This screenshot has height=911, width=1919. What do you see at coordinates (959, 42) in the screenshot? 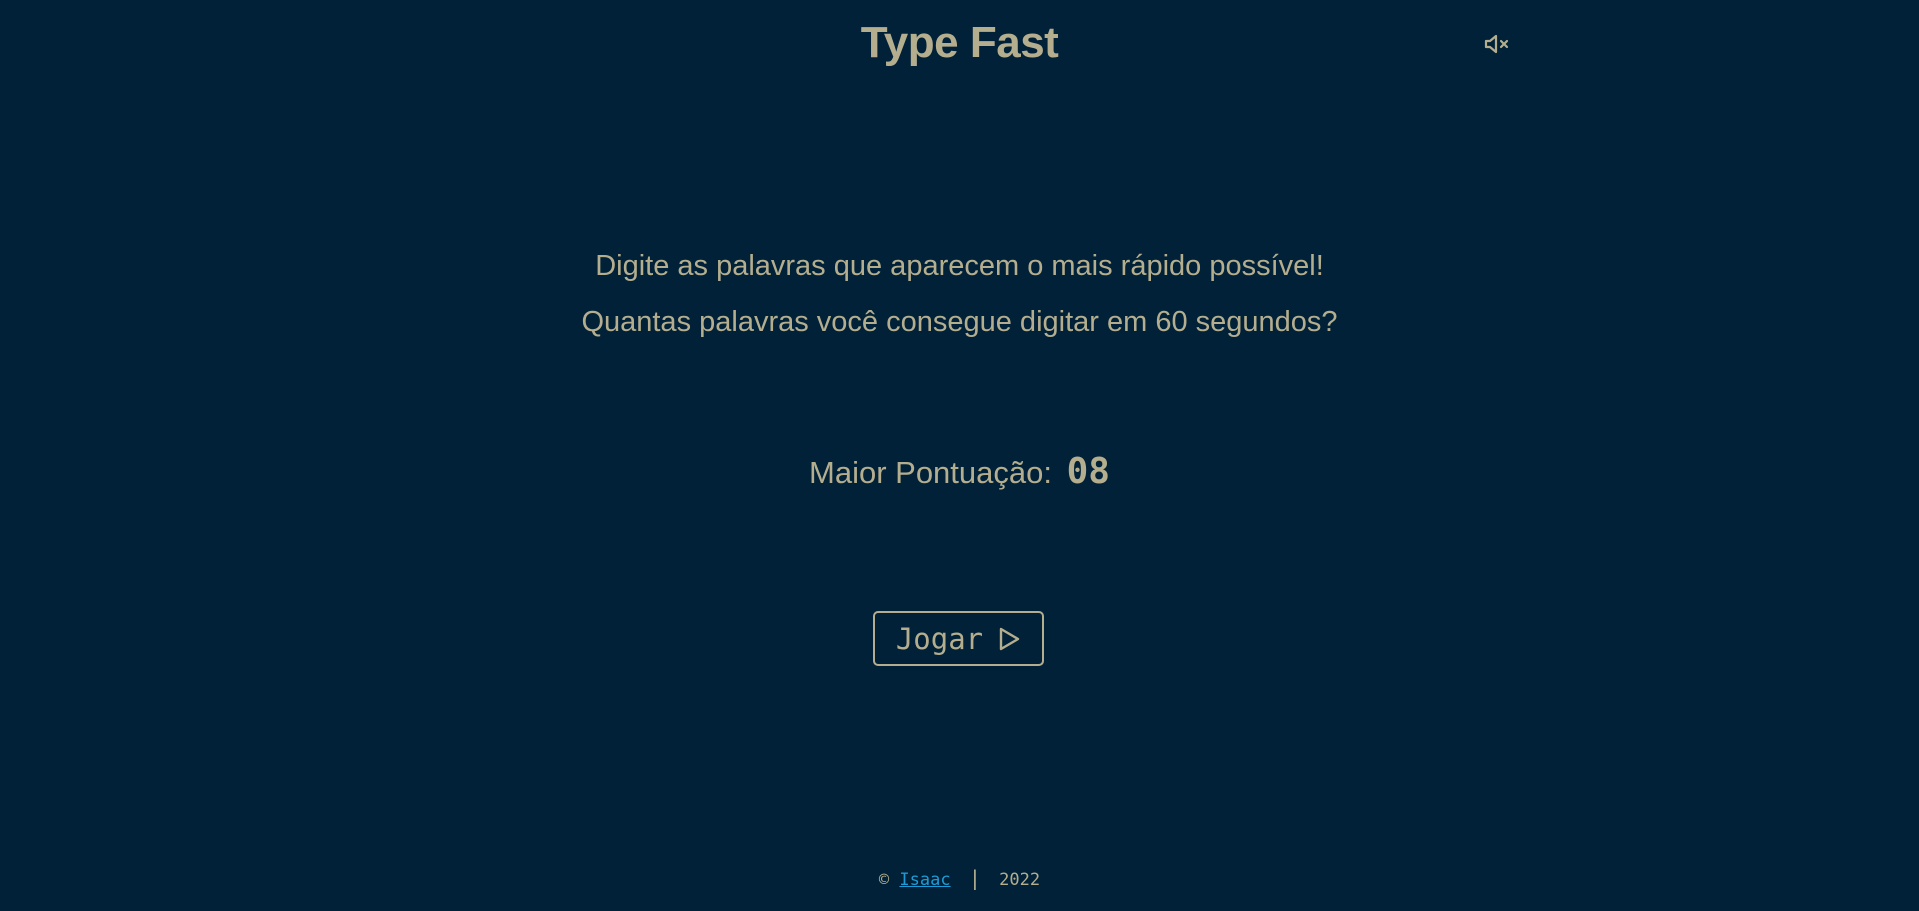
I see `page-title: Type Fast` at bounding box center [959, 42].